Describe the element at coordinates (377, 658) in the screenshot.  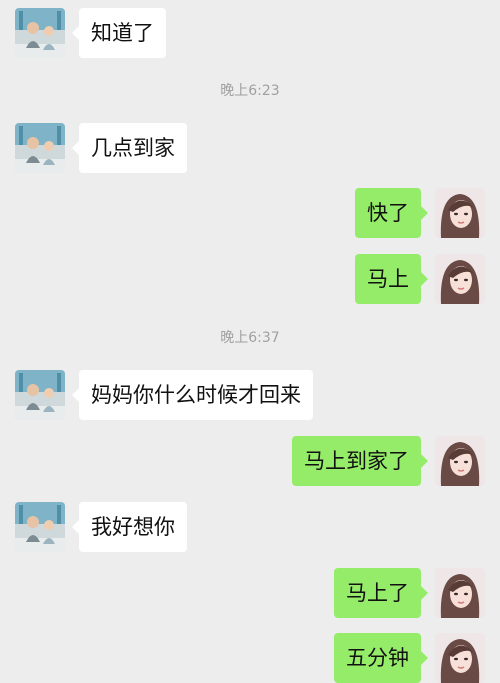
I see `message-text: 五分钟` at that location.